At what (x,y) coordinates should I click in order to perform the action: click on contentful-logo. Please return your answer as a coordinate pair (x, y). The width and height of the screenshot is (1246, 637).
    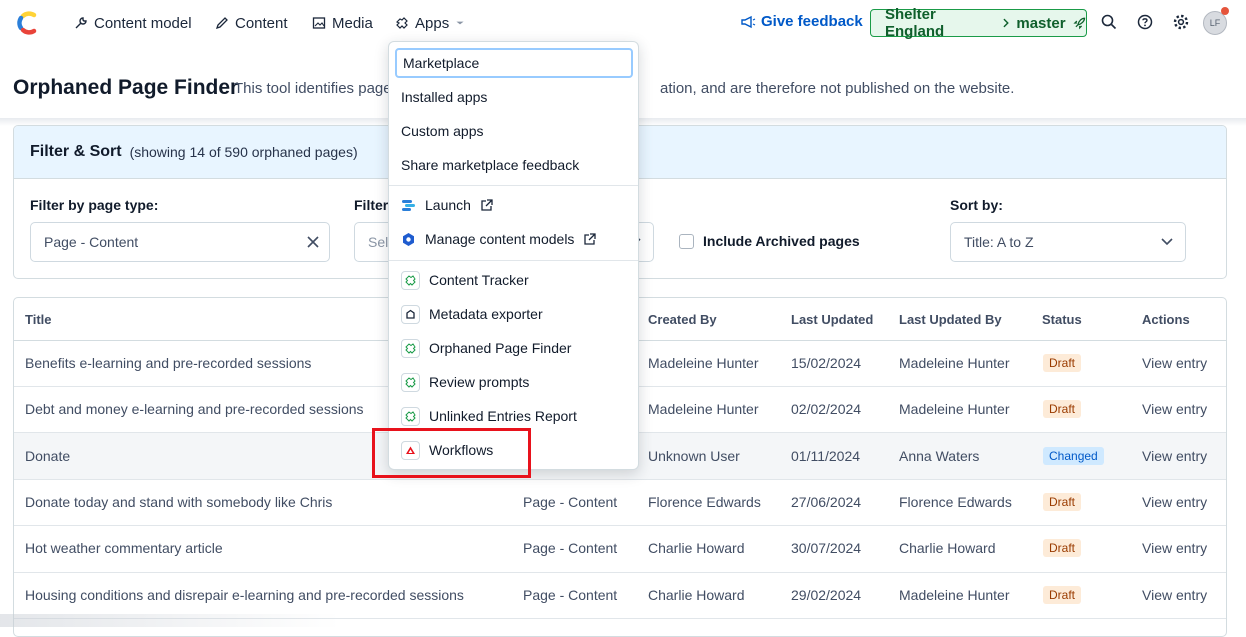
    Looking at the image, I should click on (27, 23).